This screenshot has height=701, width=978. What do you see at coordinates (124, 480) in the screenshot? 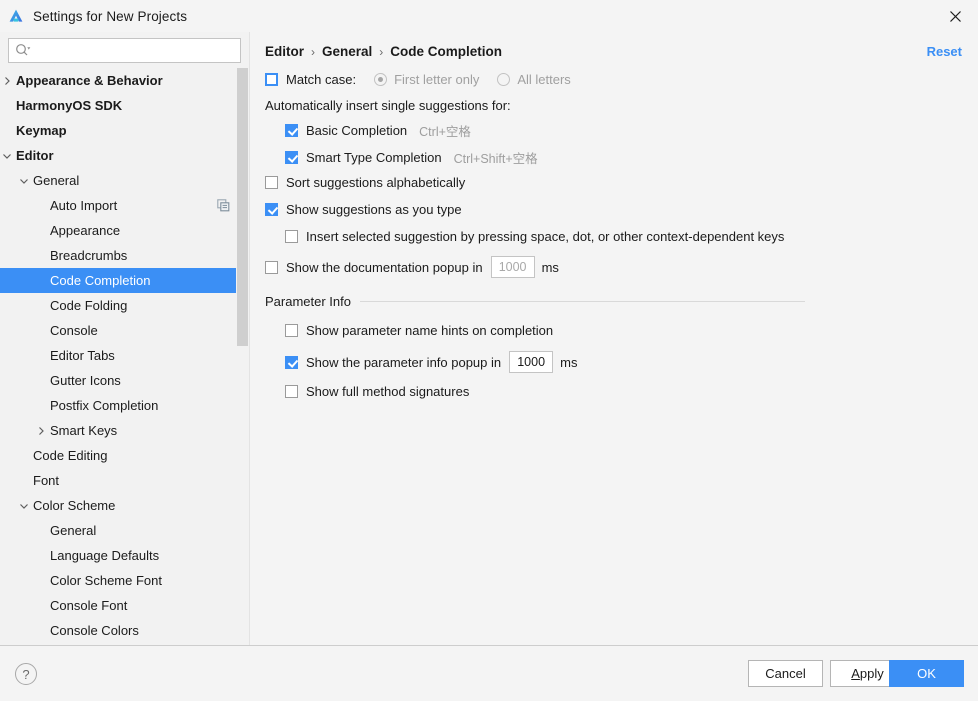
I see `sidebar-item-font: Font` at bounding box center [124, 480].